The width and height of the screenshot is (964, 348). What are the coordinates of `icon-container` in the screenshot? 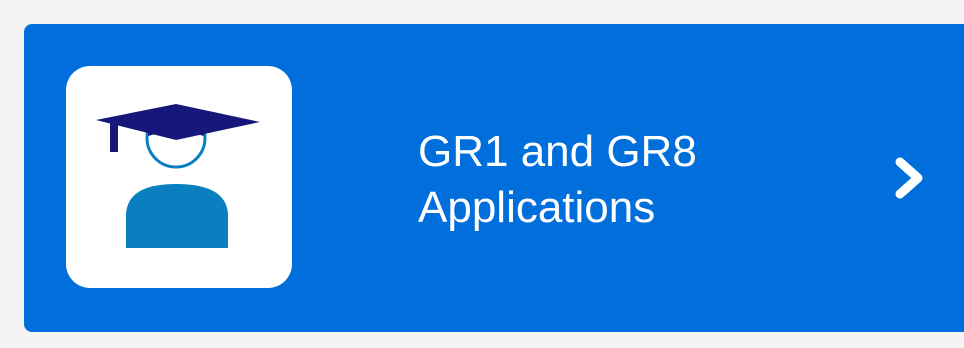 It's located at (179, 177).